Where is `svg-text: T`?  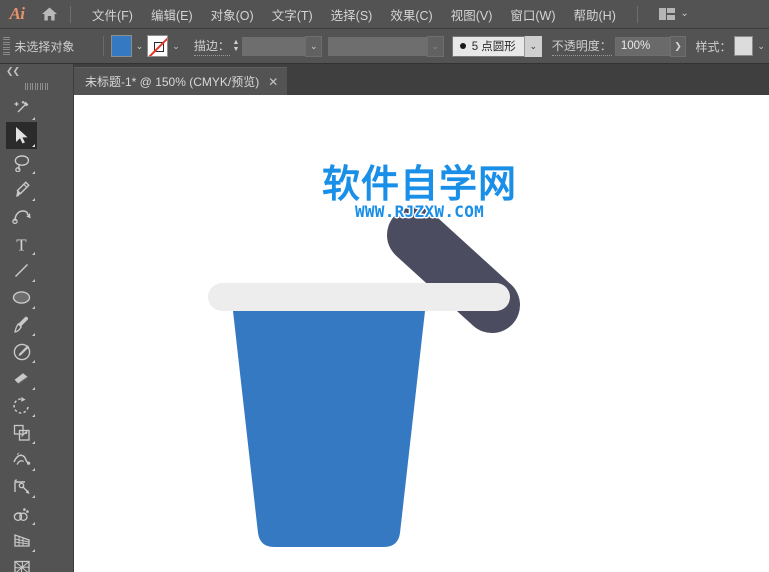 svg-text: T is located at coordinates (21, 244).